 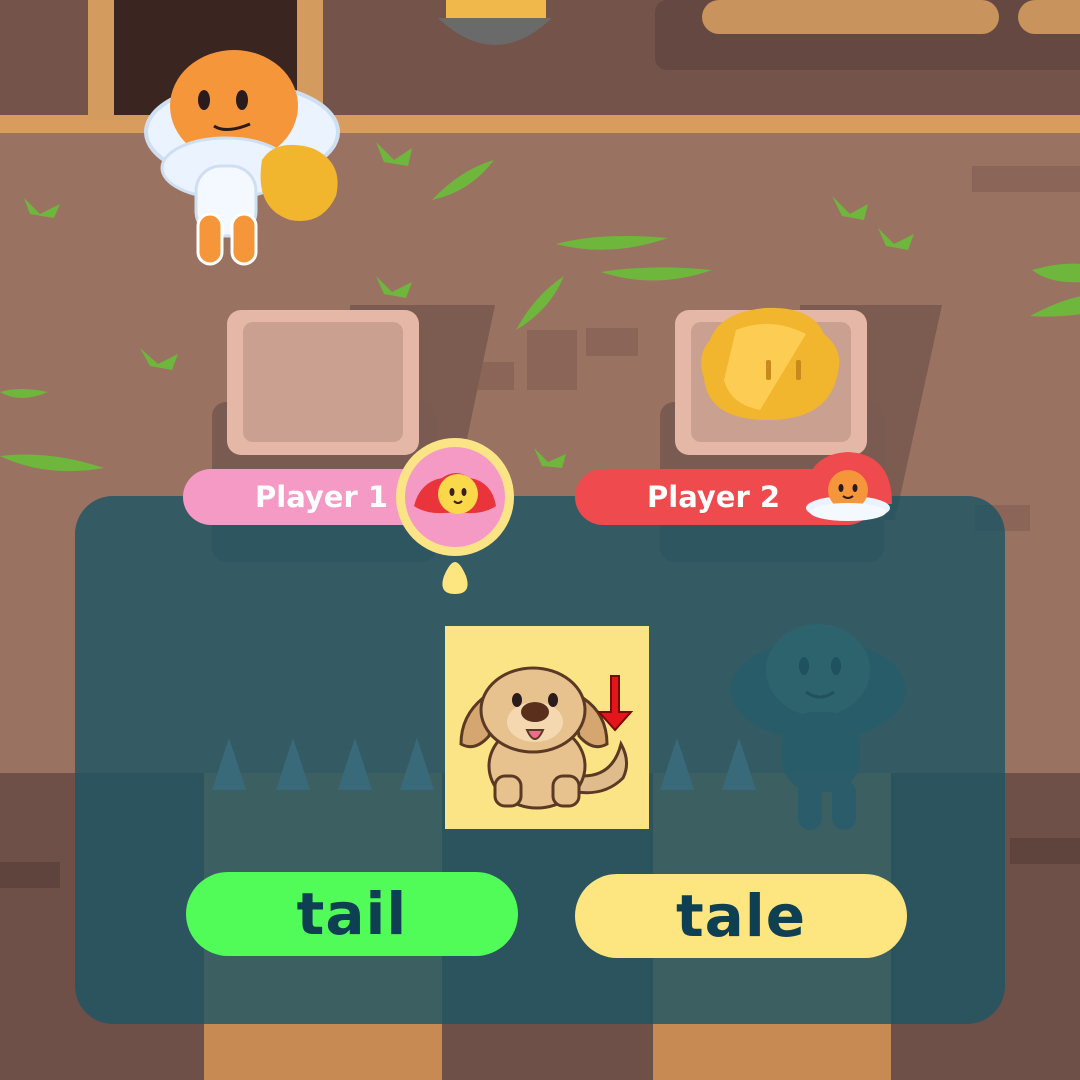 I want to click on answer-button-tale: tale, so click(x=741, y=916).